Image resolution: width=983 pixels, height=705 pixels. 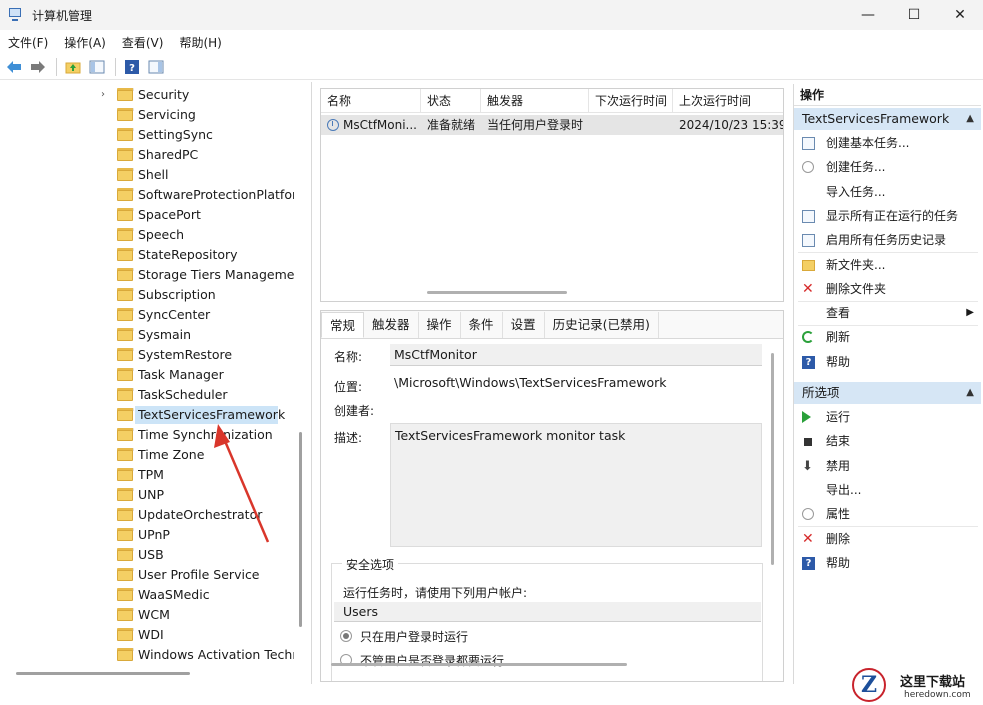 What do you see at coordinates (451, 125) in the screenshot?
I see `task-status: 准备就绪` at bounding box center [451, 125].